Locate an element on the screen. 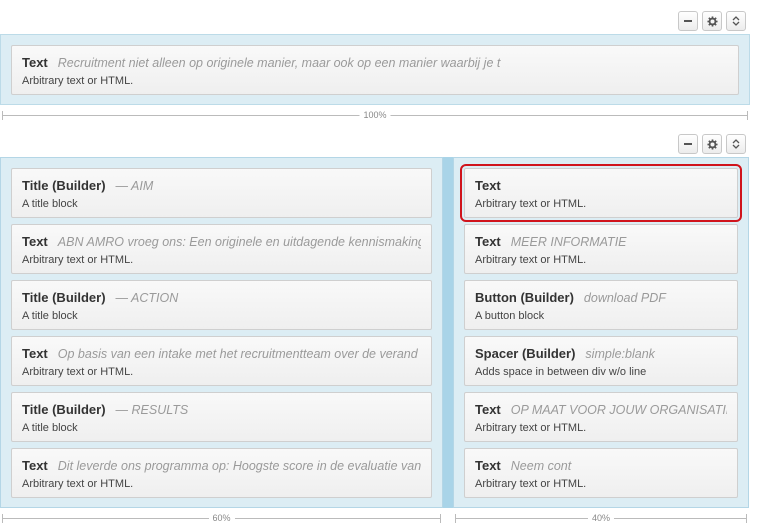 This screenshot has height=530, width=760. width-indicator-60: 60% is located at coordinates (221, 518).